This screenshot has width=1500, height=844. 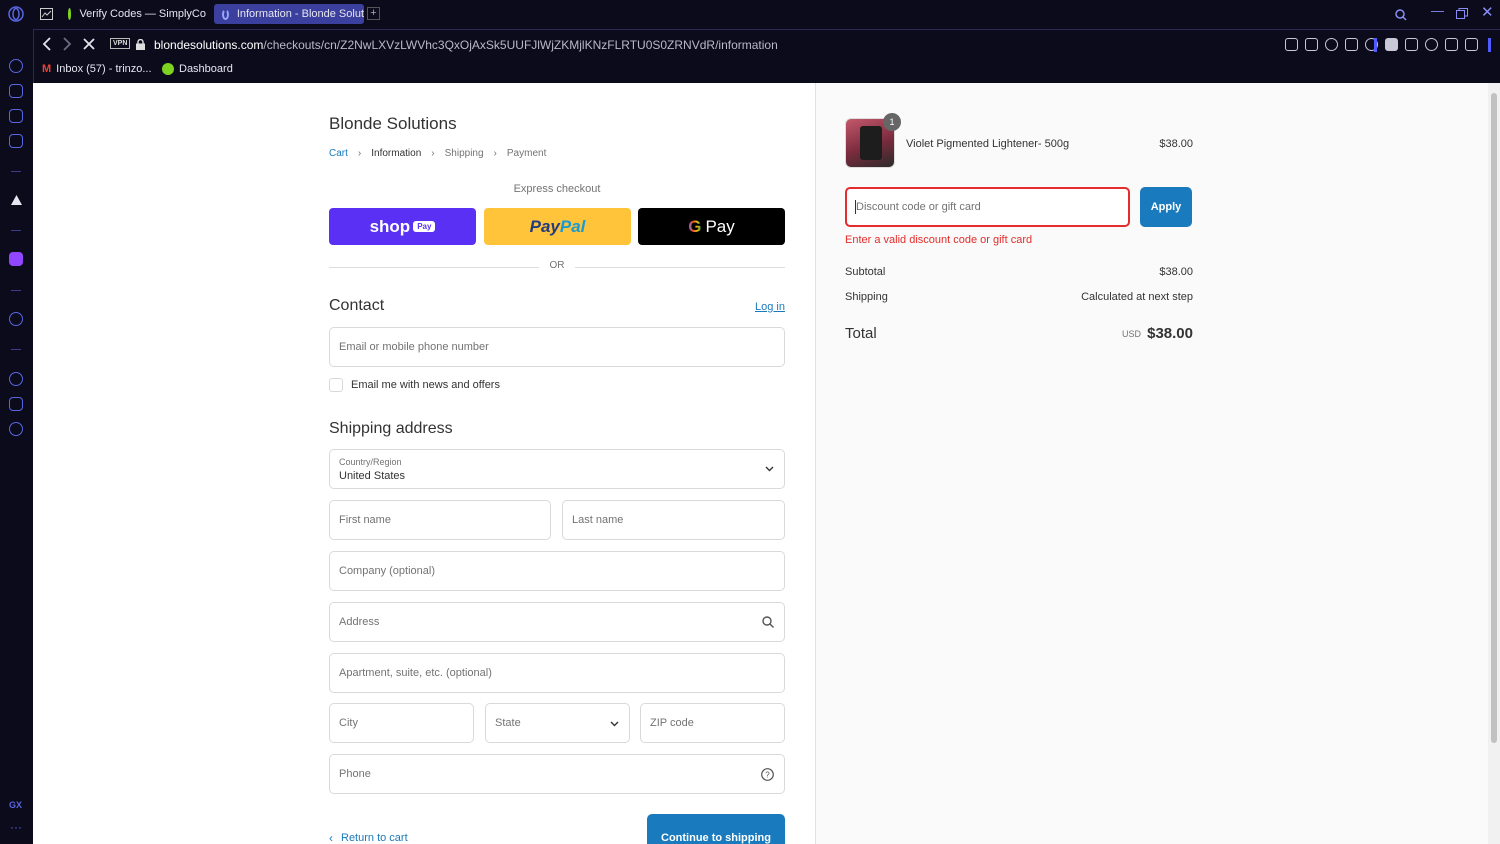 What do you see at coordinates (1351, 44) in the screenshot?
I see `flow-send-icon` at bounding box center [1351, 44].